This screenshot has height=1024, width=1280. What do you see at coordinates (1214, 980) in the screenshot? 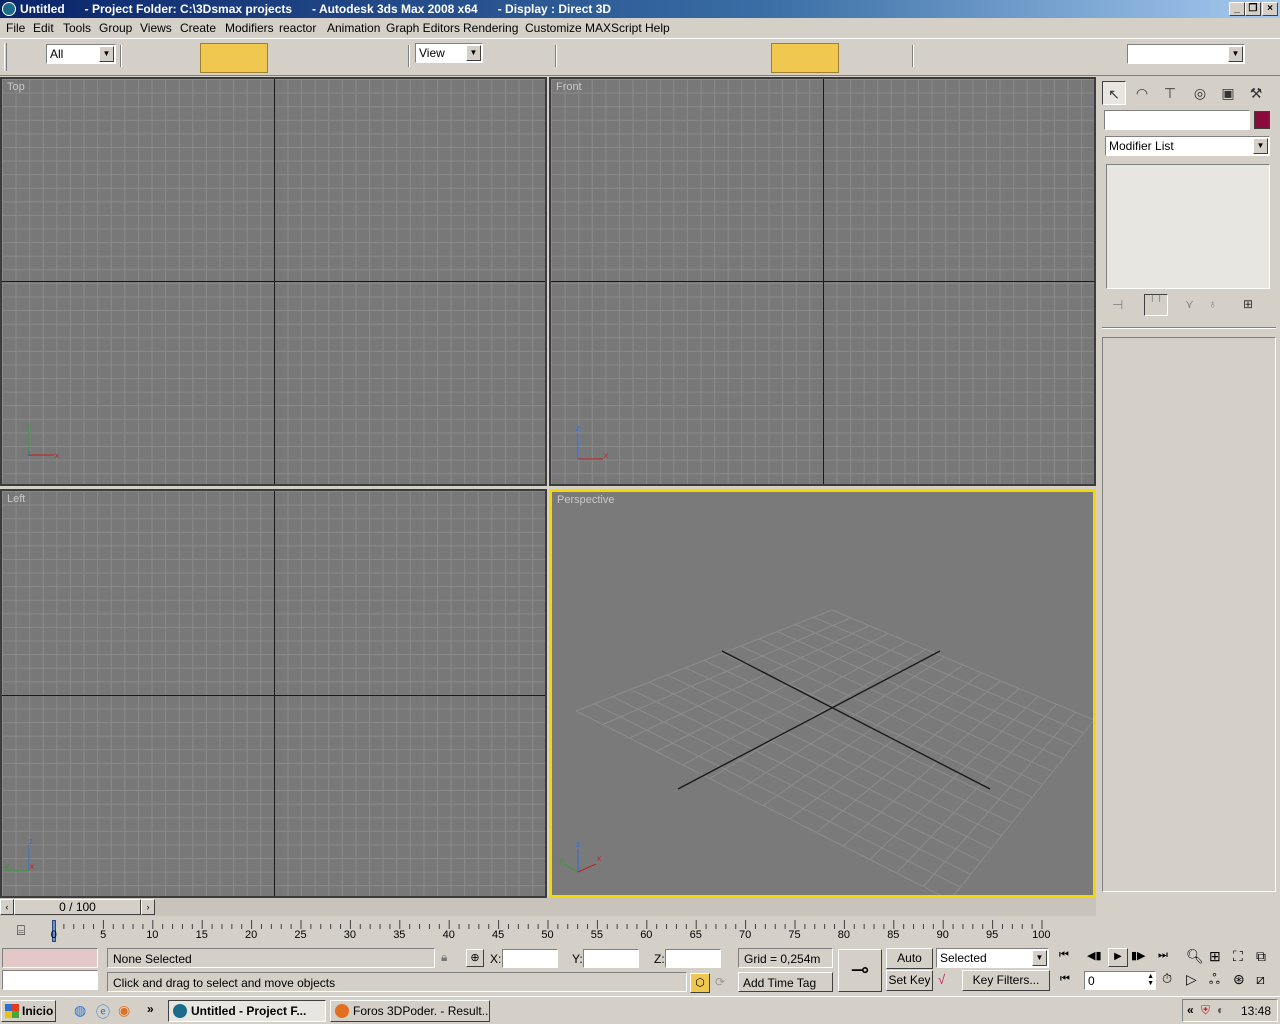
I see `pan-view-icon: ஃ` at bounding box center [1214, 980].